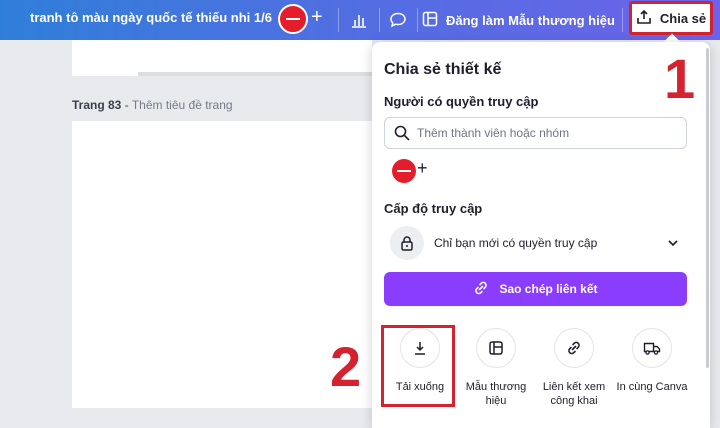  Describe the element at coordinates (574, 394) in the screenshot. I see `public-view-link-label: Liên kết xem công khai` at that location.